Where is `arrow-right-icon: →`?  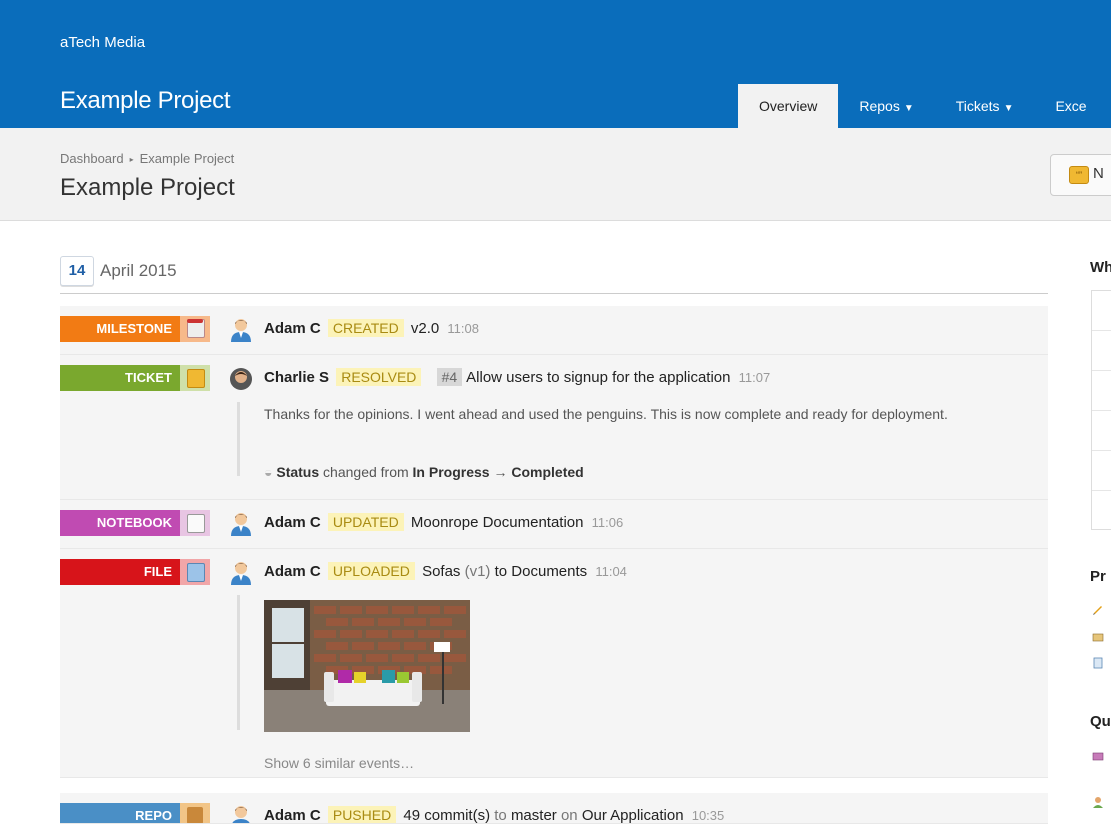
arrow-right-icon: → is located at coordinates (500, 472).